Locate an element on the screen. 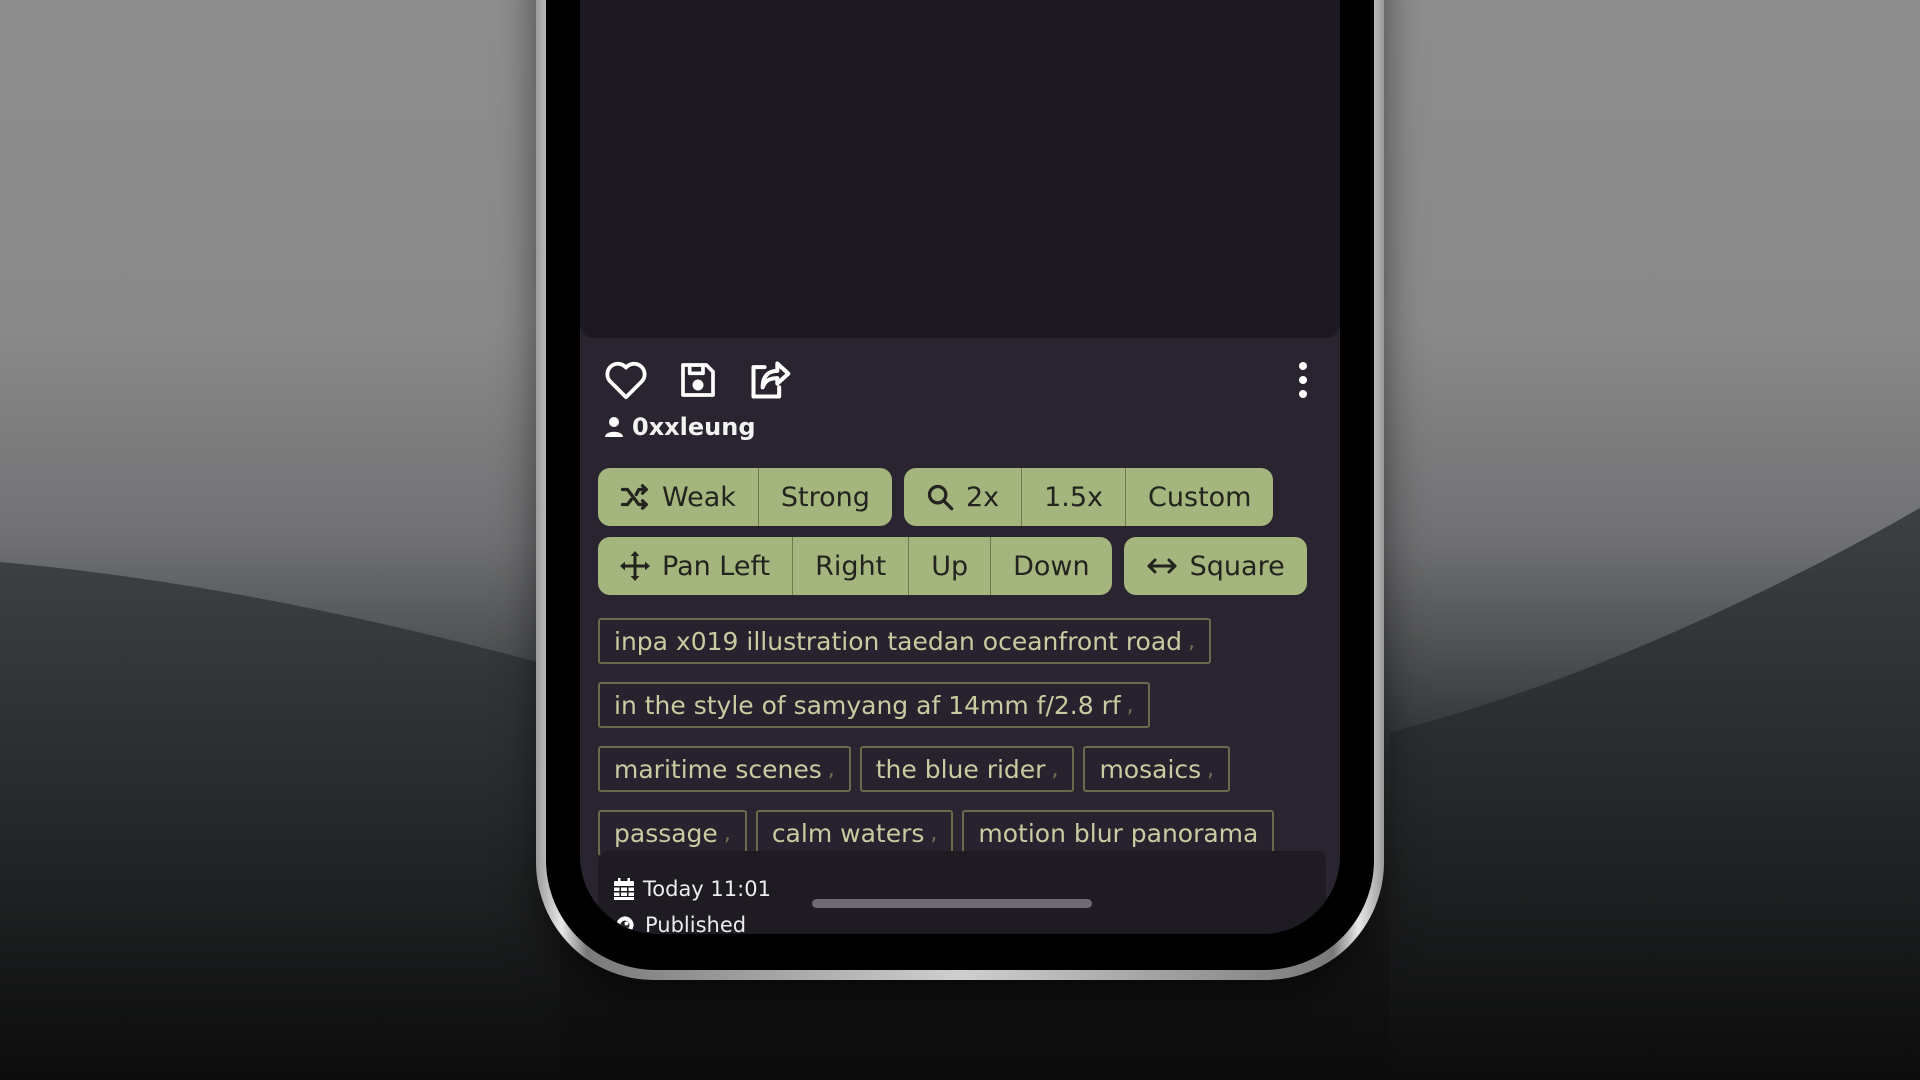 The height and width of the screenshot is (1080, 1920). prompt-tag: mosaics, is located at coordinates (1157, 769).